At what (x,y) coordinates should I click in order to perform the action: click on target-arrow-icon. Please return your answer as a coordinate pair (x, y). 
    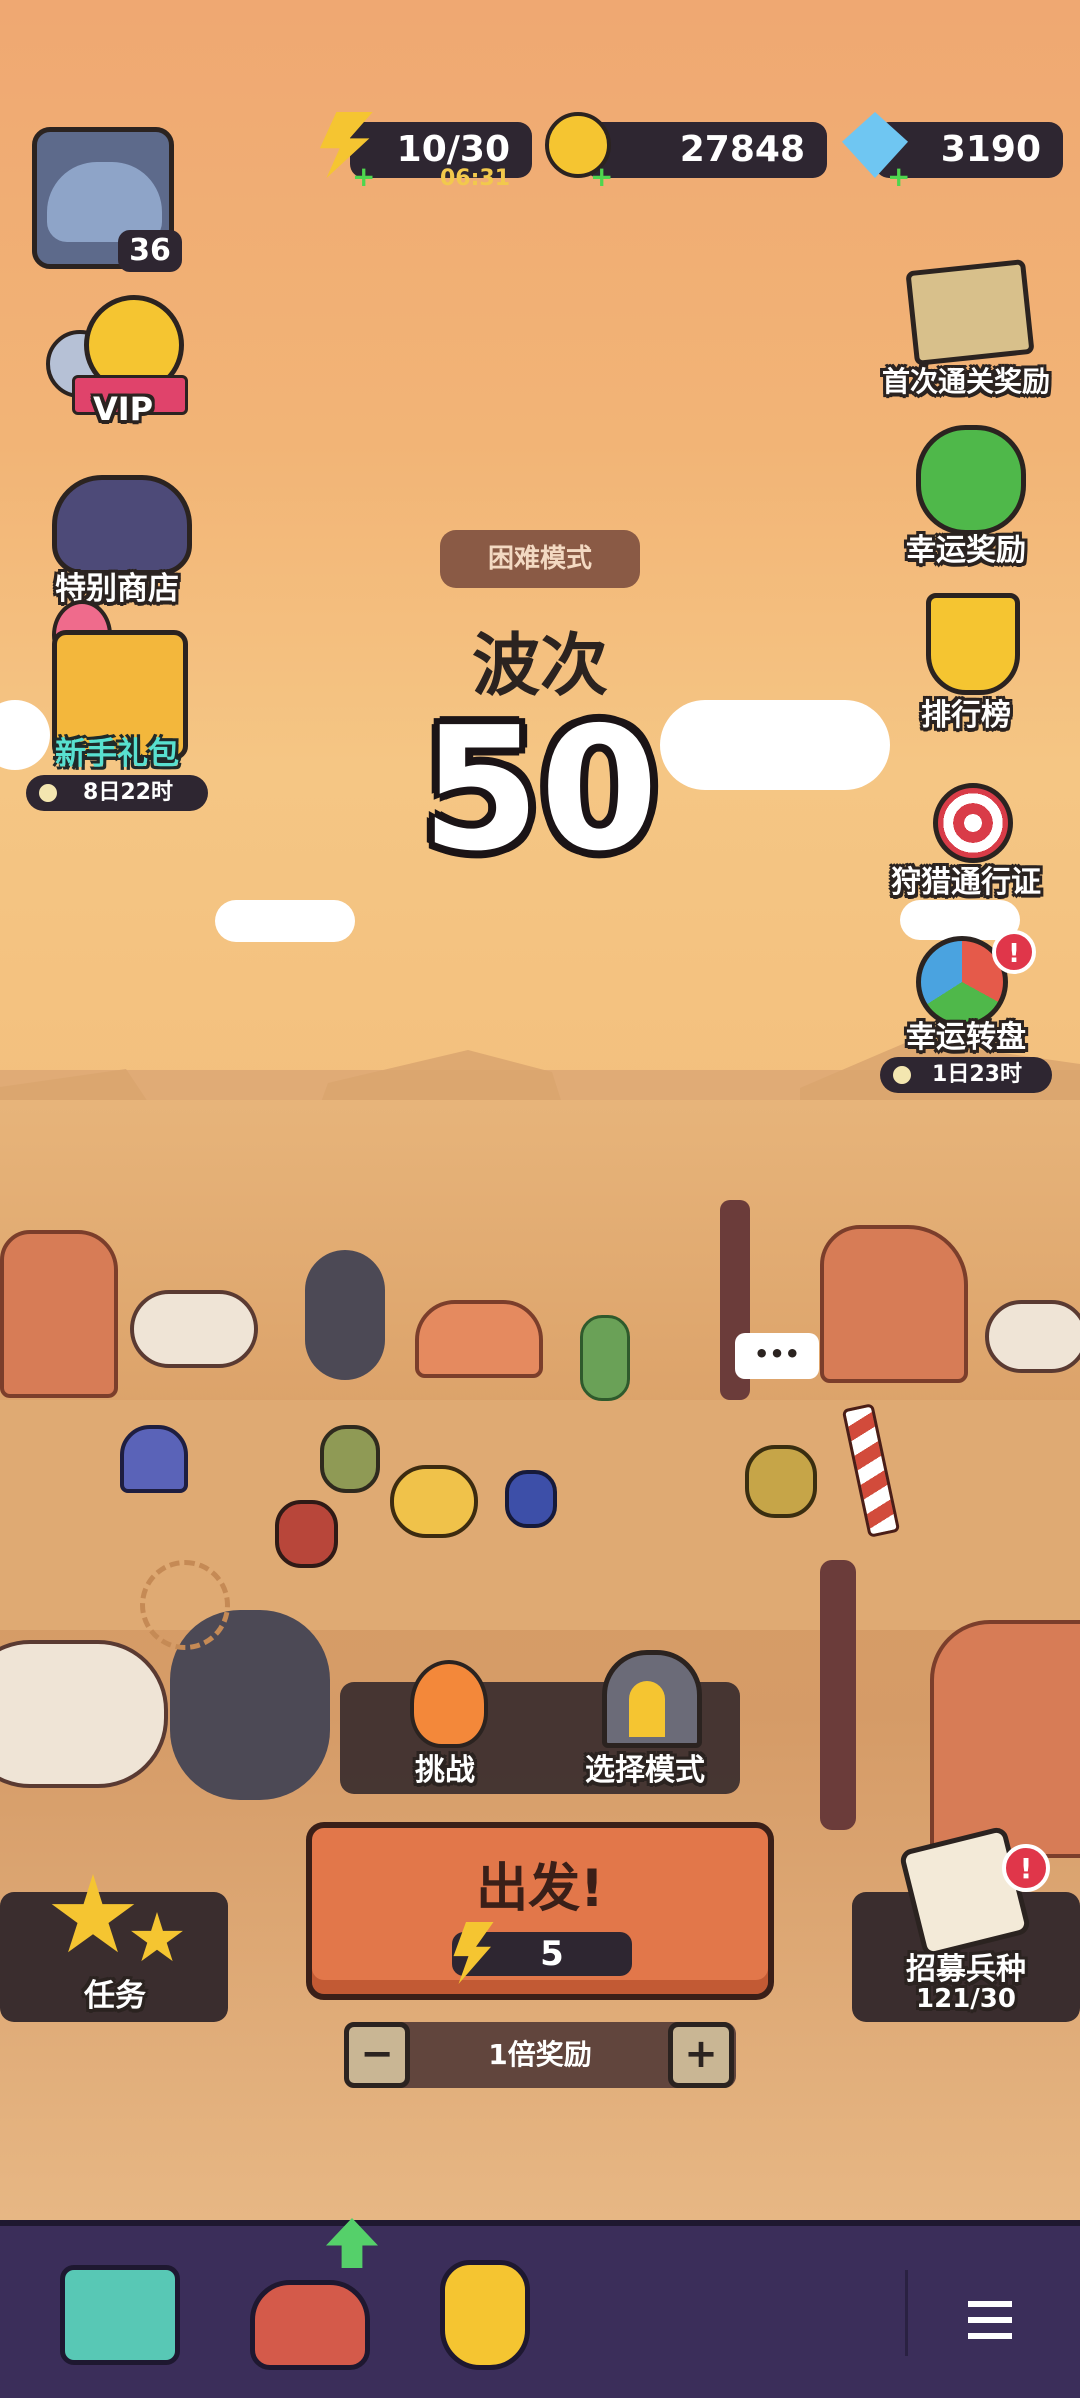
    Looking at the image, I should click on (973, 823).